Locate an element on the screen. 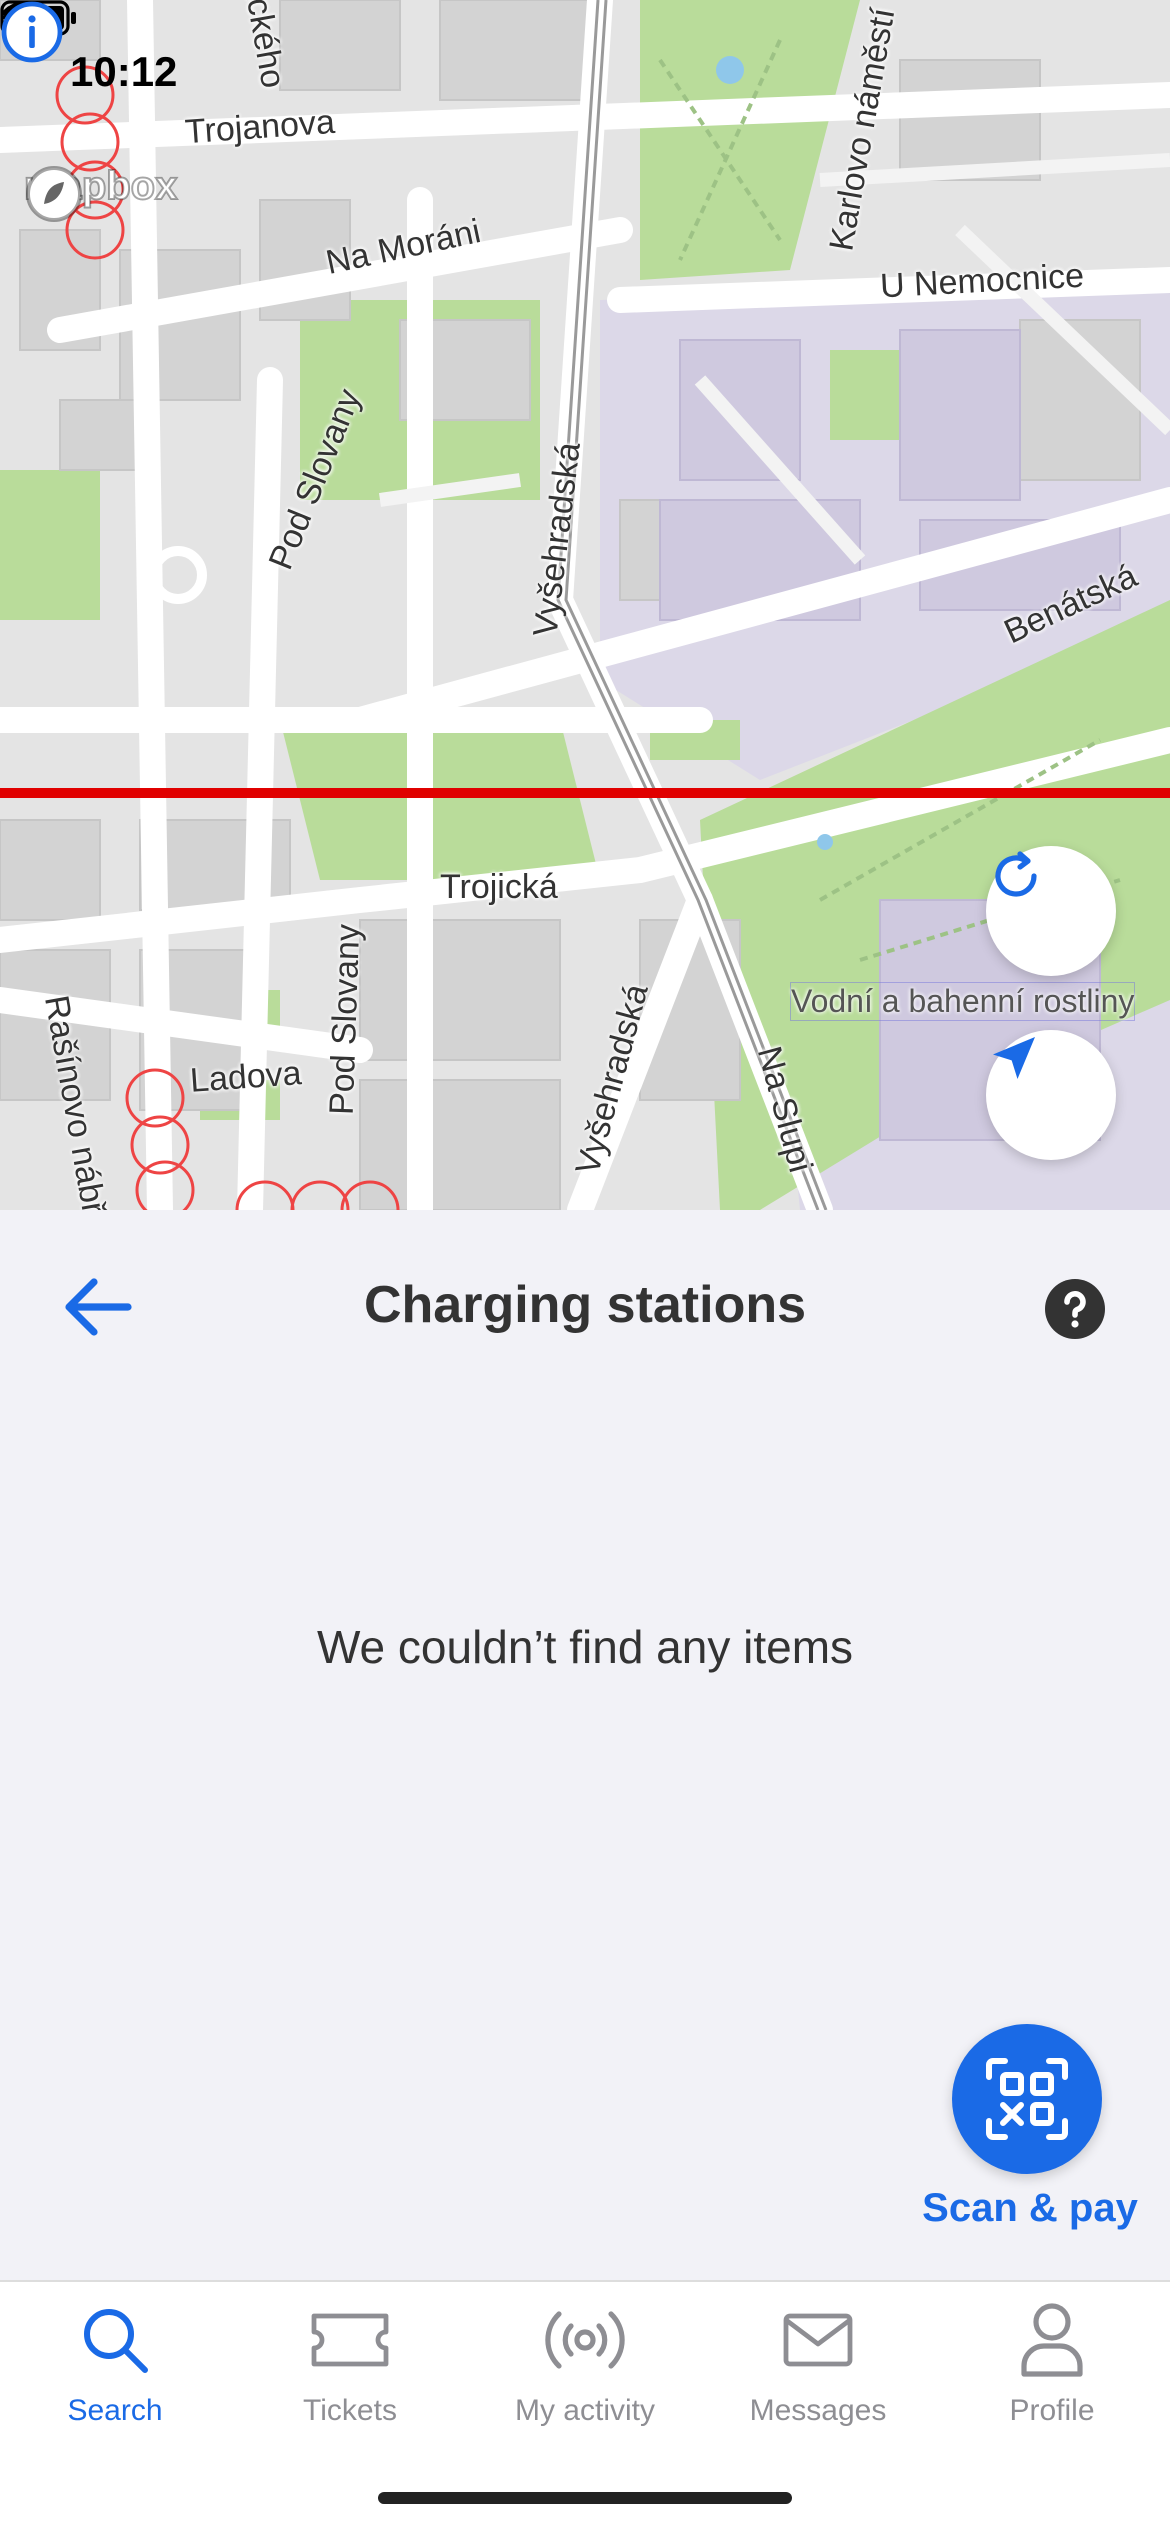  tab-profile: Profile is located at coordinates (1052, 2364).